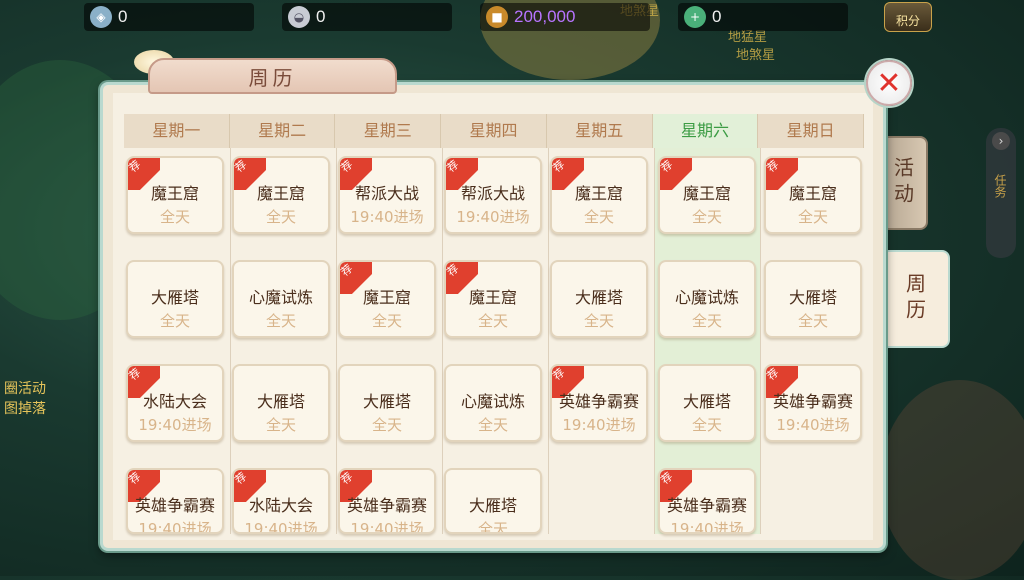  What do you see at coordinates (367, 17) in the screenshot?
I see `silver-ingot-display: ◒ 0` at bounding box center [367, 17].